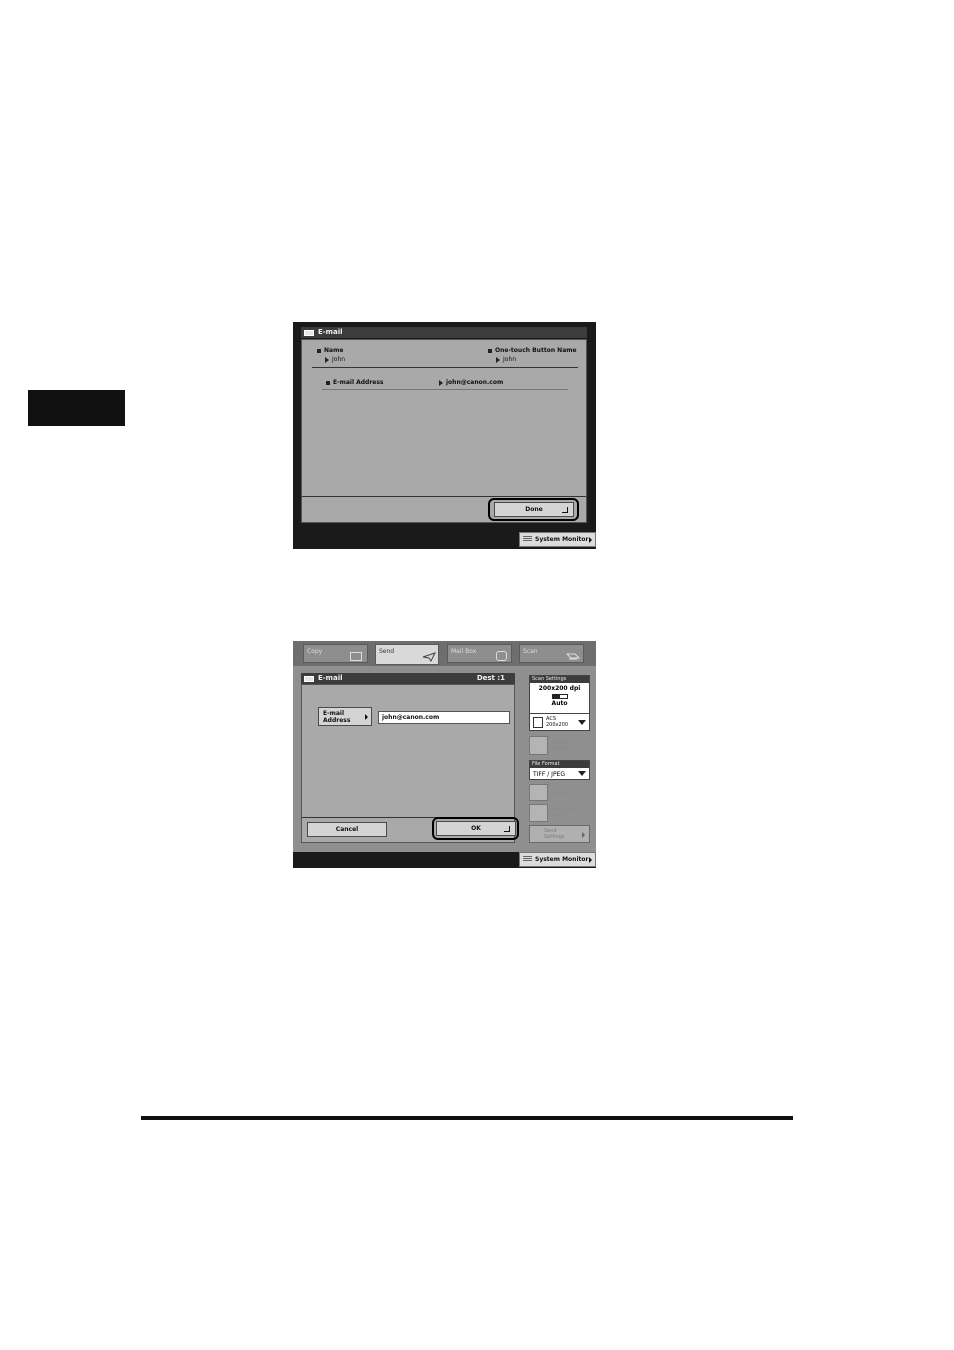  What do you see at coordinates (330, 350) in the screenshot?
I see `name-label: Name` at bounding box center [330, 350].